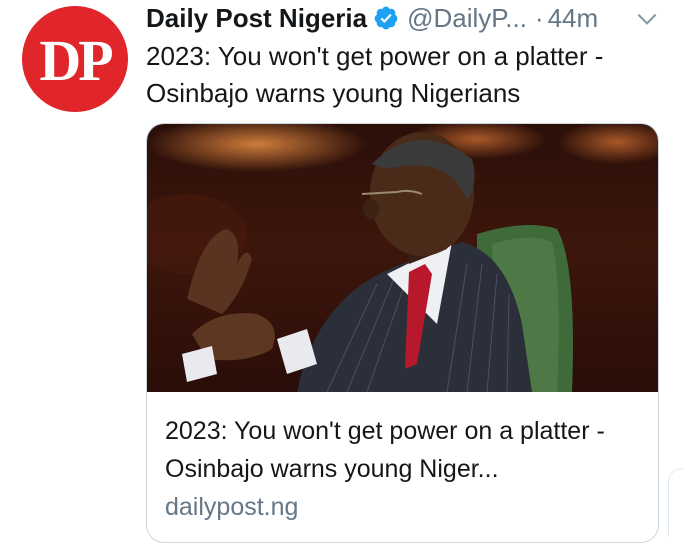 This screenshot has width=683, height=543. I want to click on avatar-logo-text: DP, so click(76, 60).